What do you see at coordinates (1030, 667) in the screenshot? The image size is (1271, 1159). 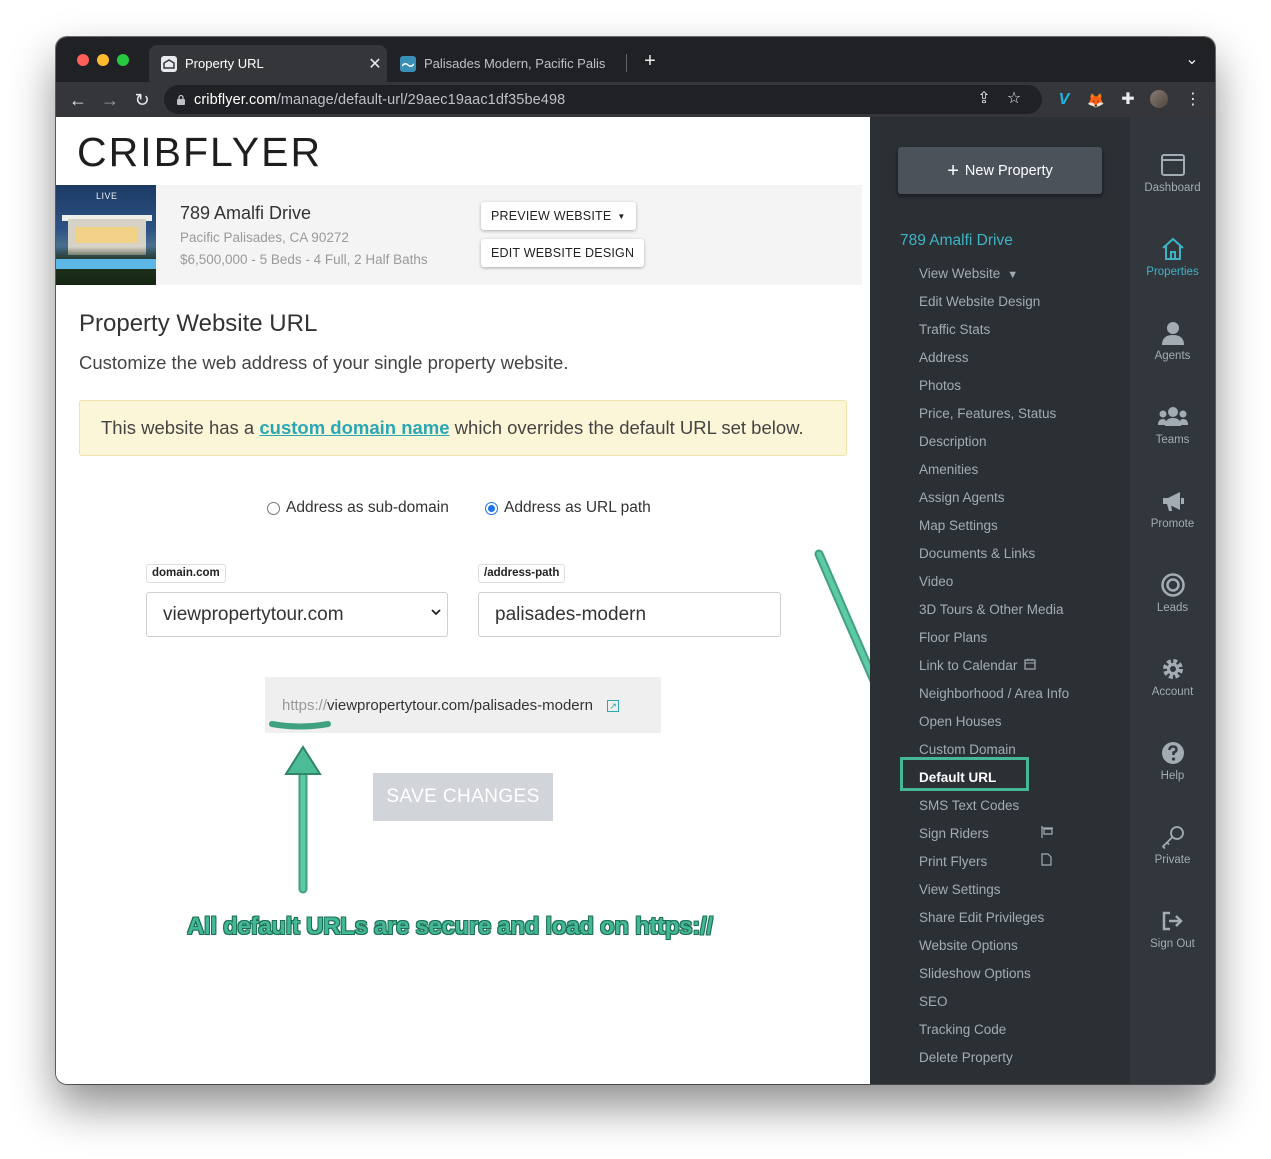 I see `calendar-icon` at bounding box center [1030, 667].